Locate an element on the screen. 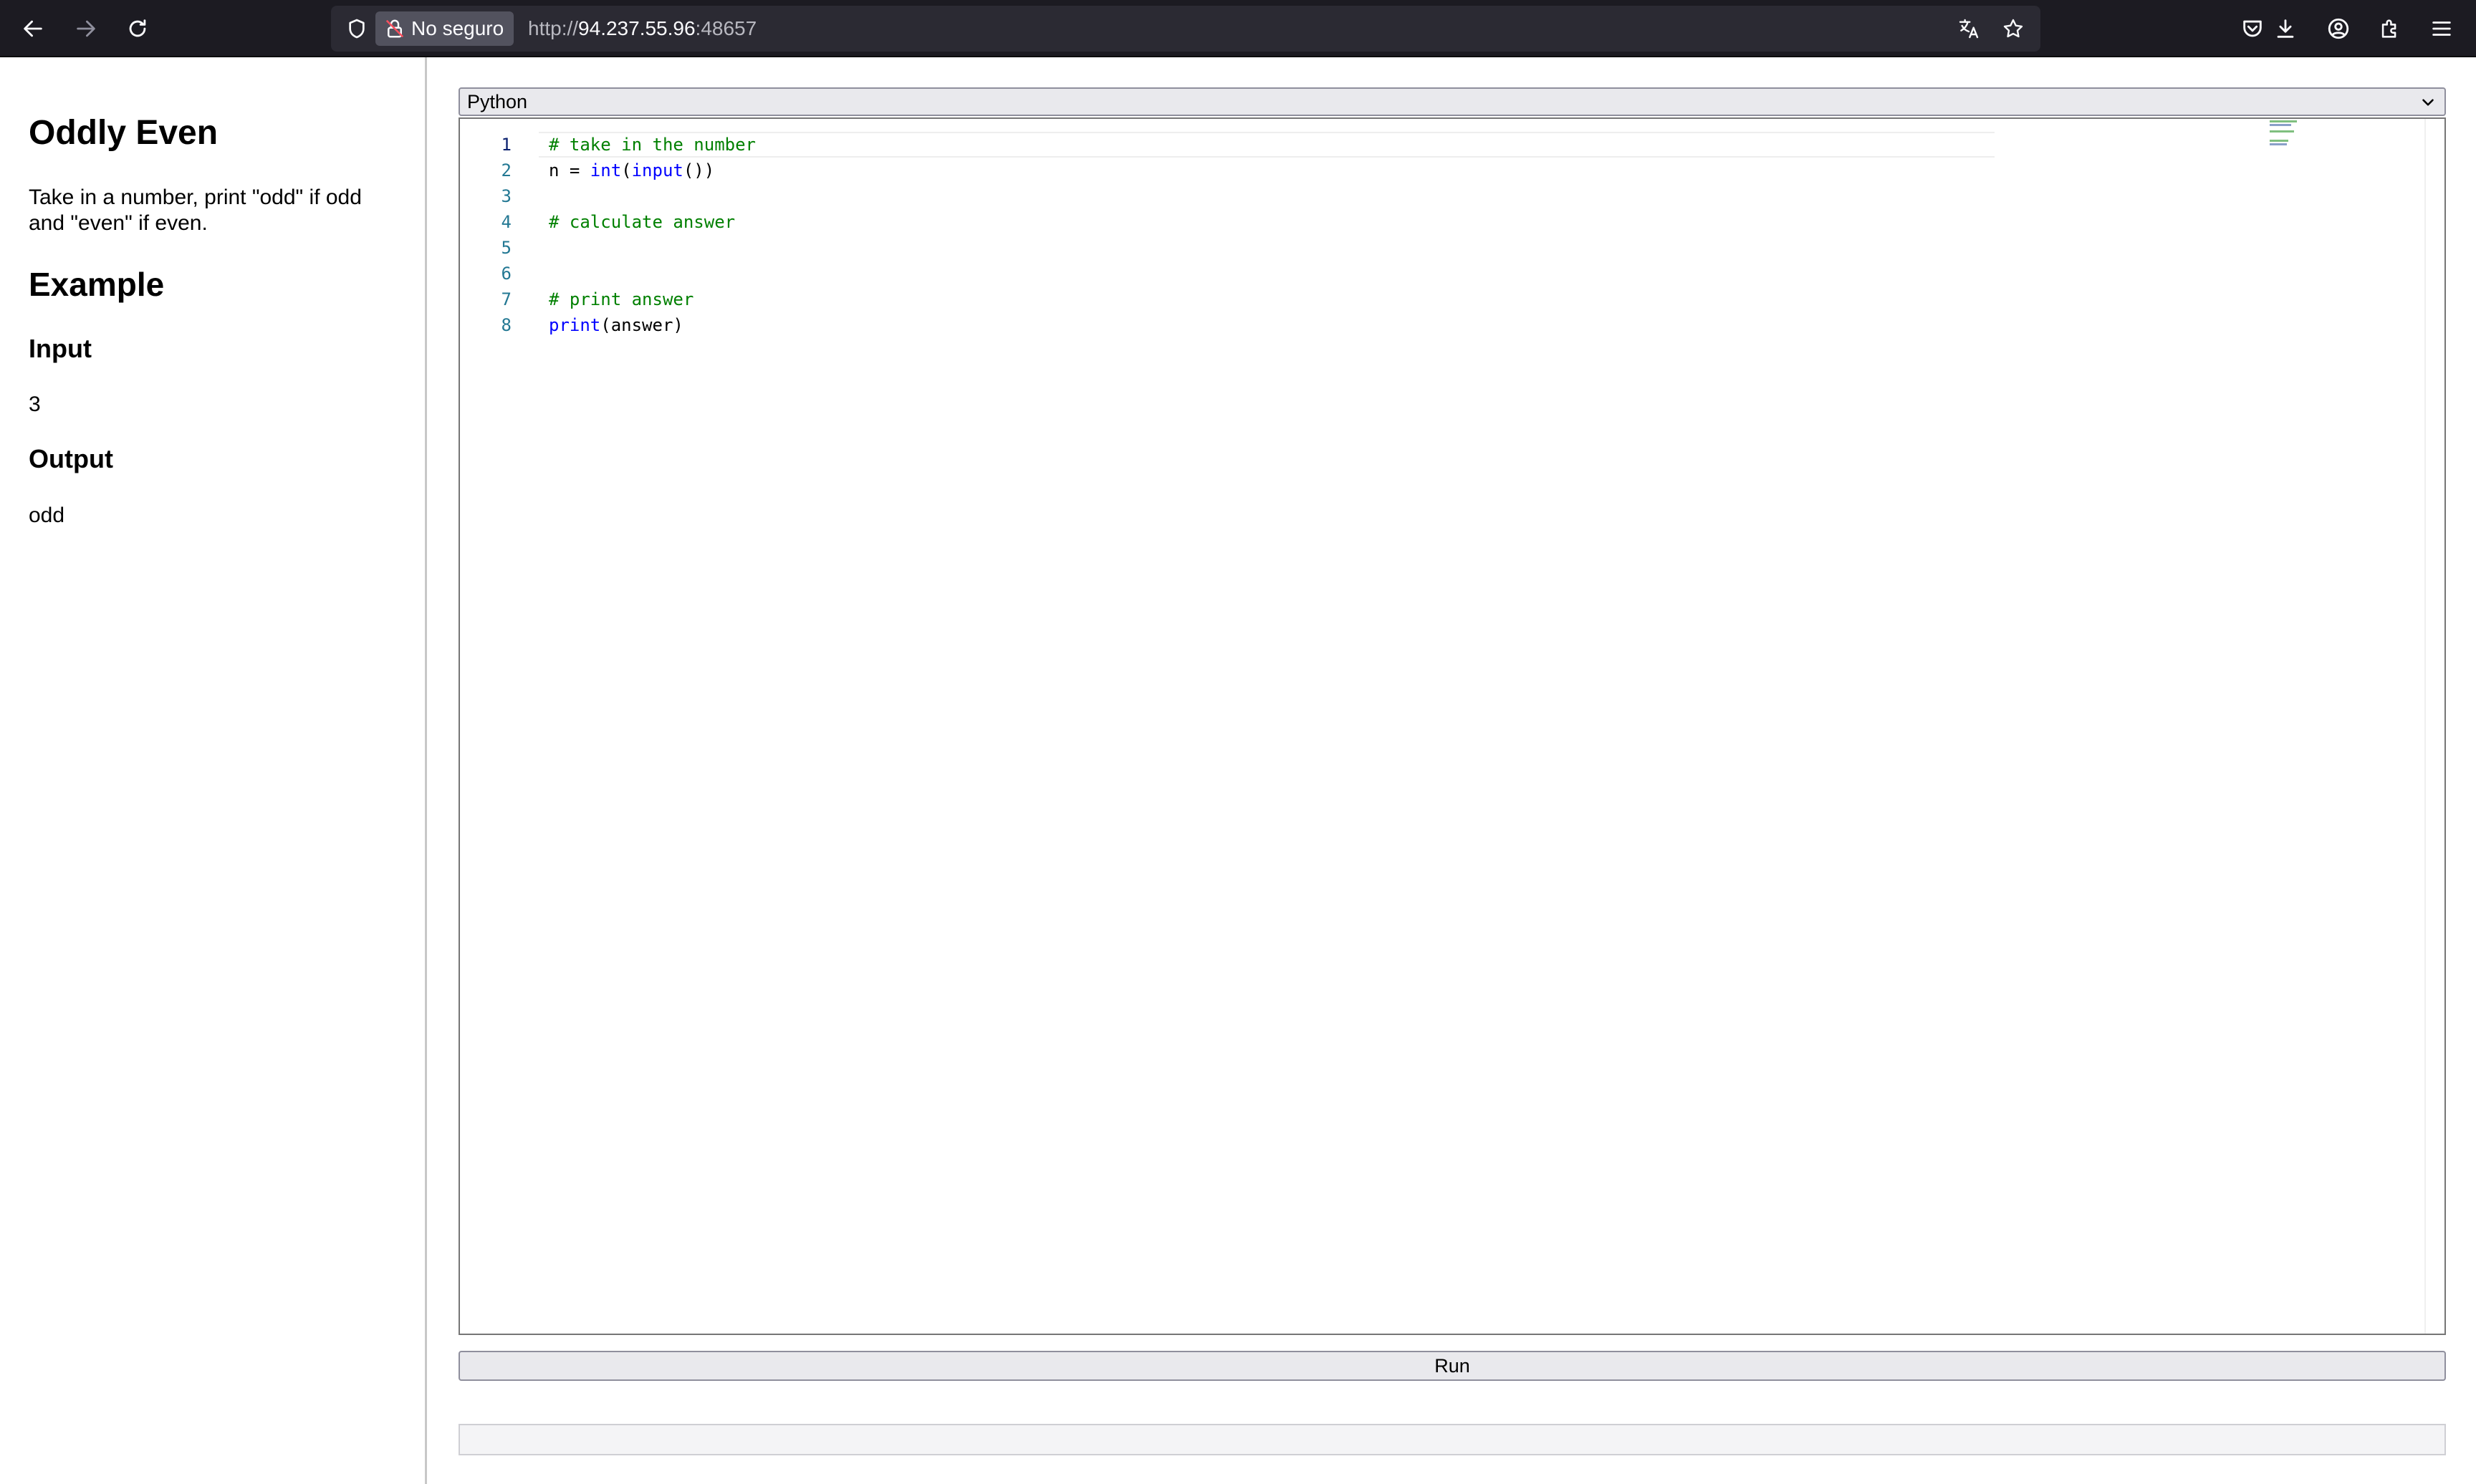  forward-button is located at coordinates (86, 29).